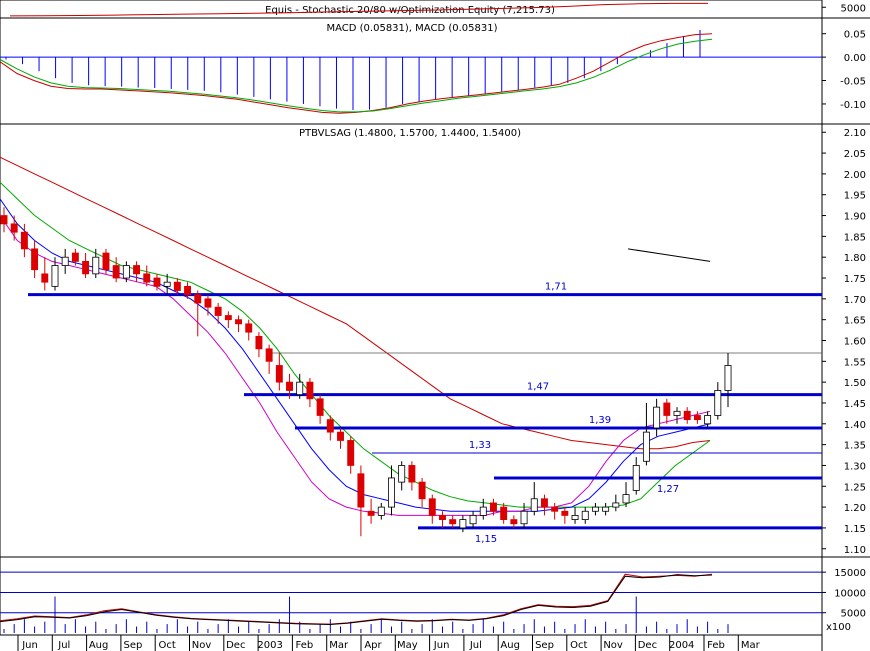  Describe the element at coordinates (855, 529) in the screenshot. I see `price-y-tick-label: 1.15` at that location.